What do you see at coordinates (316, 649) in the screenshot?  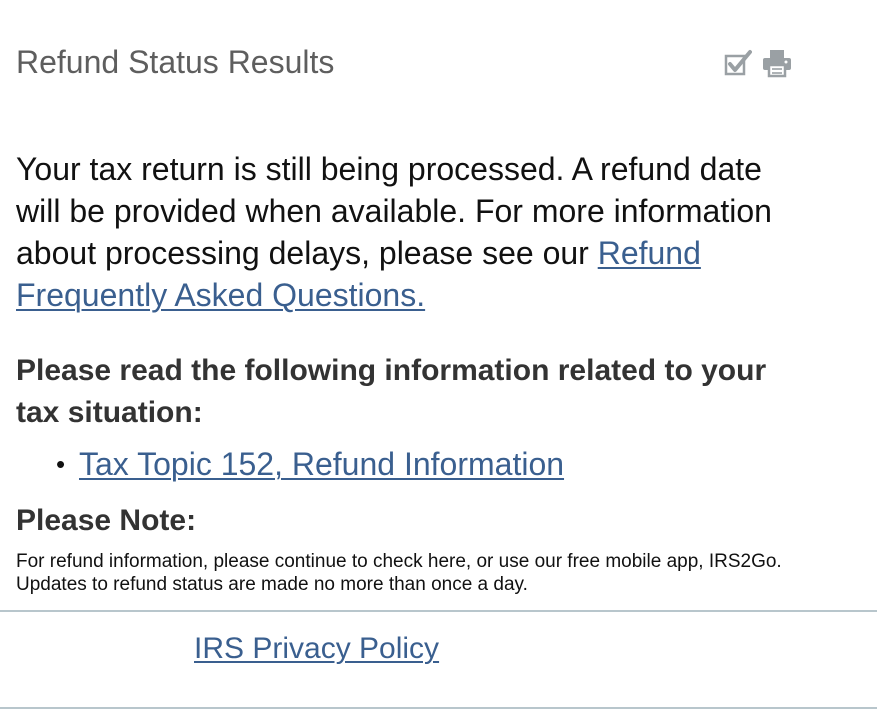 I see `privacy-policy-link: IRS Privacy Policy` at bounding box center [316, 649].